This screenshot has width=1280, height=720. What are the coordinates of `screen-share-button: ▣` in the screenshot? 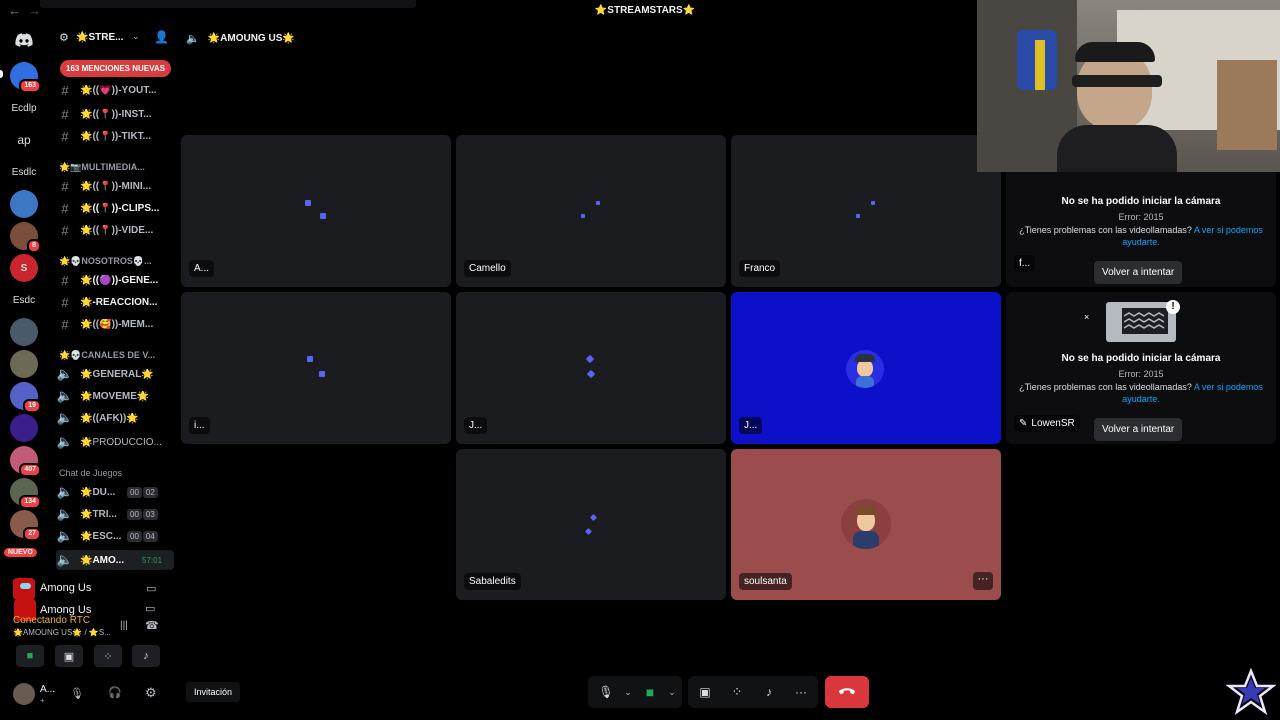 It's located at (69, 656).